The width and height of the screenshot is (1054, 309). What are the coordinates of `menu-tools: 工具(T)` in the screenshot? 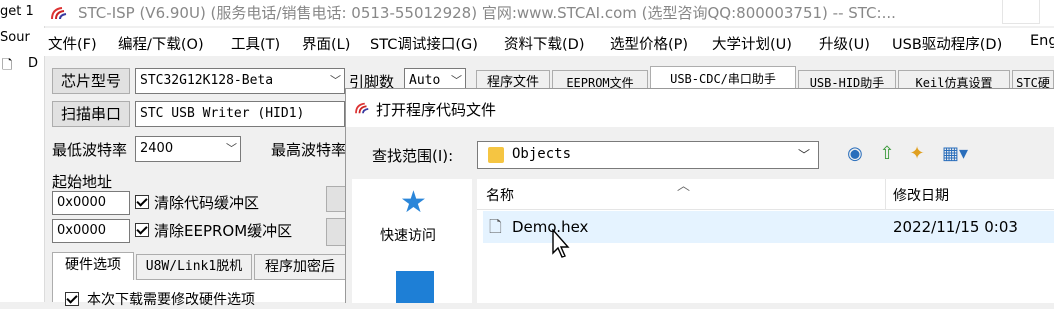 It's located at (255, 43).